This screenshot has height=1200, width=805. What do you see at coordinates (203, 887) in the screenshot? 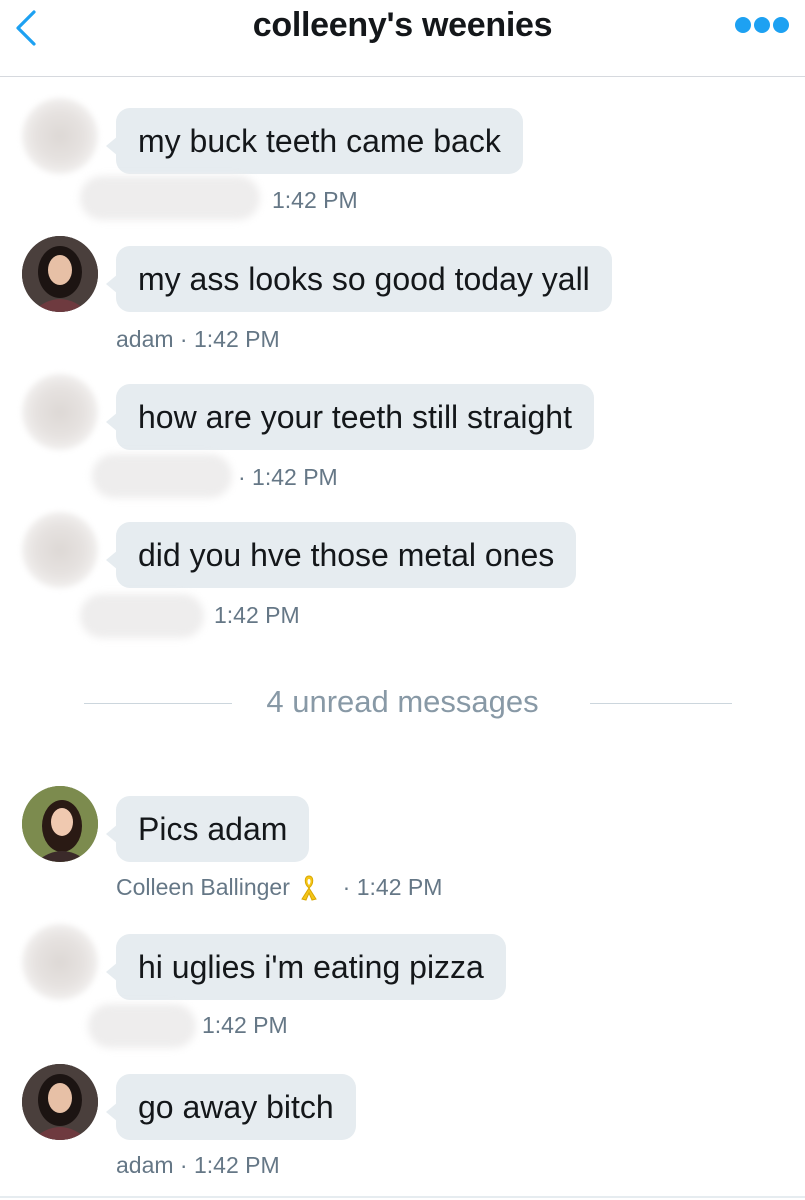
I see `sender-name: Colleen Ballinger` at bounding box center [203, 887].